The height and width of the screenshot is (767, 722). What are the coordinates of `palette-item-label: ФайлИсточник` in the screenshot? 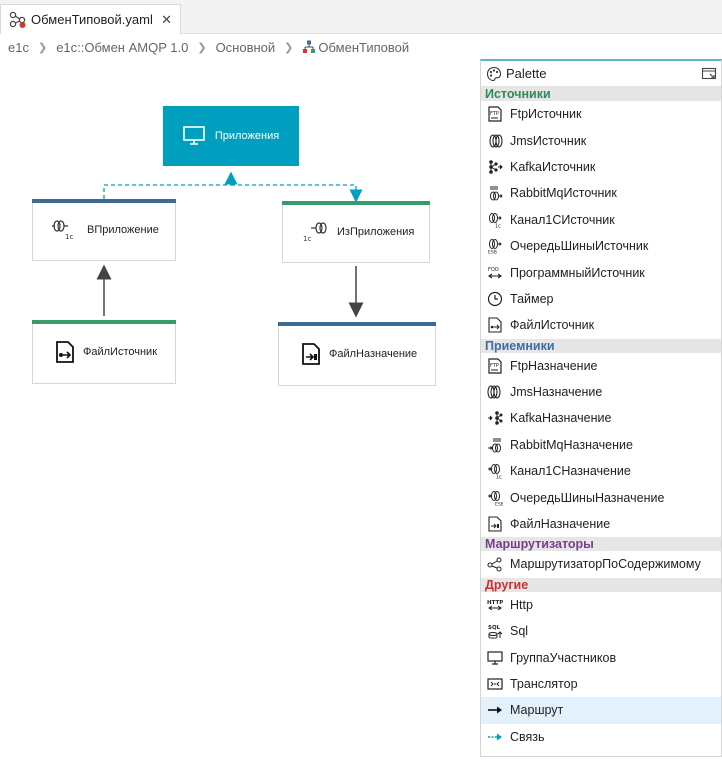 It's located at (552, 325).